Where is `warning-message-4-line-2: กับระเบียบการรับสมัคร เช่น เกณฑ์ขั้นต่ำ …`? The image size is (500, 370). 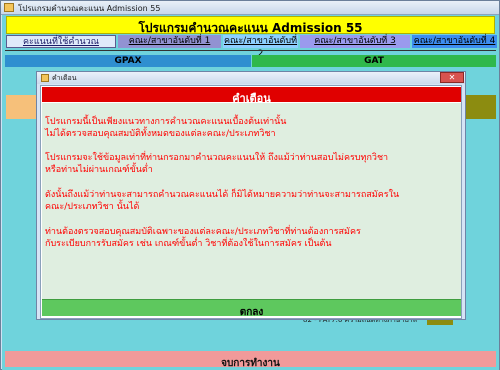 warning-message-4-line-2: กับระเบียบการรับสมัคร เช่น เกณฑ์ขั้นต่ำ … is located at coordinates (188, 244).